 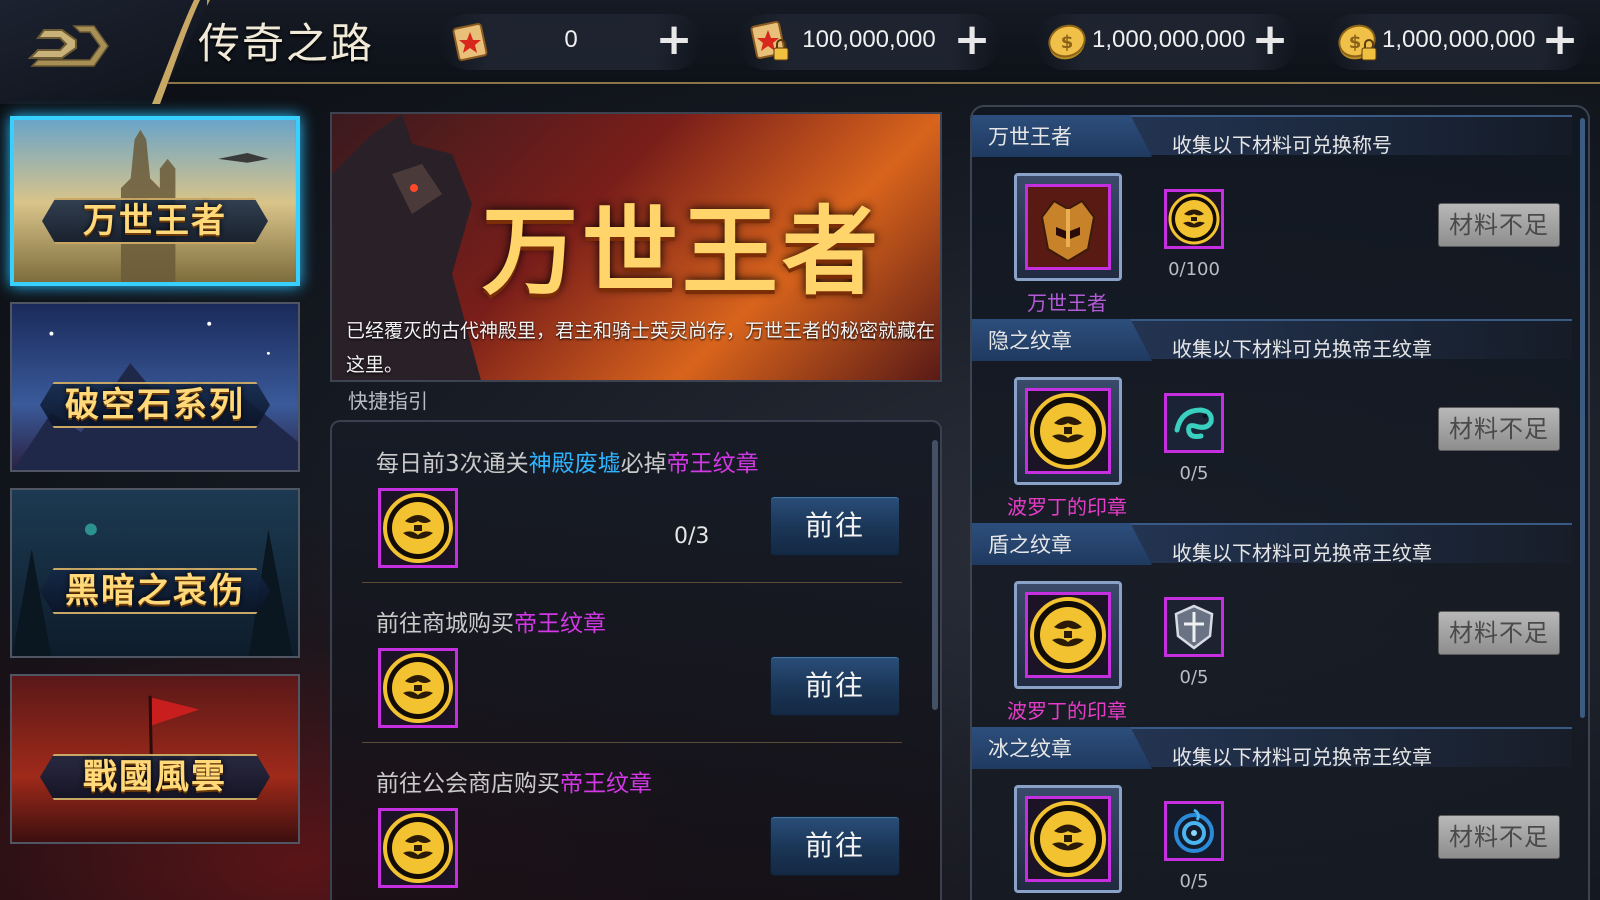 I want to click on locked-gold-coin-icon: $, so click(x=1357, y=42).